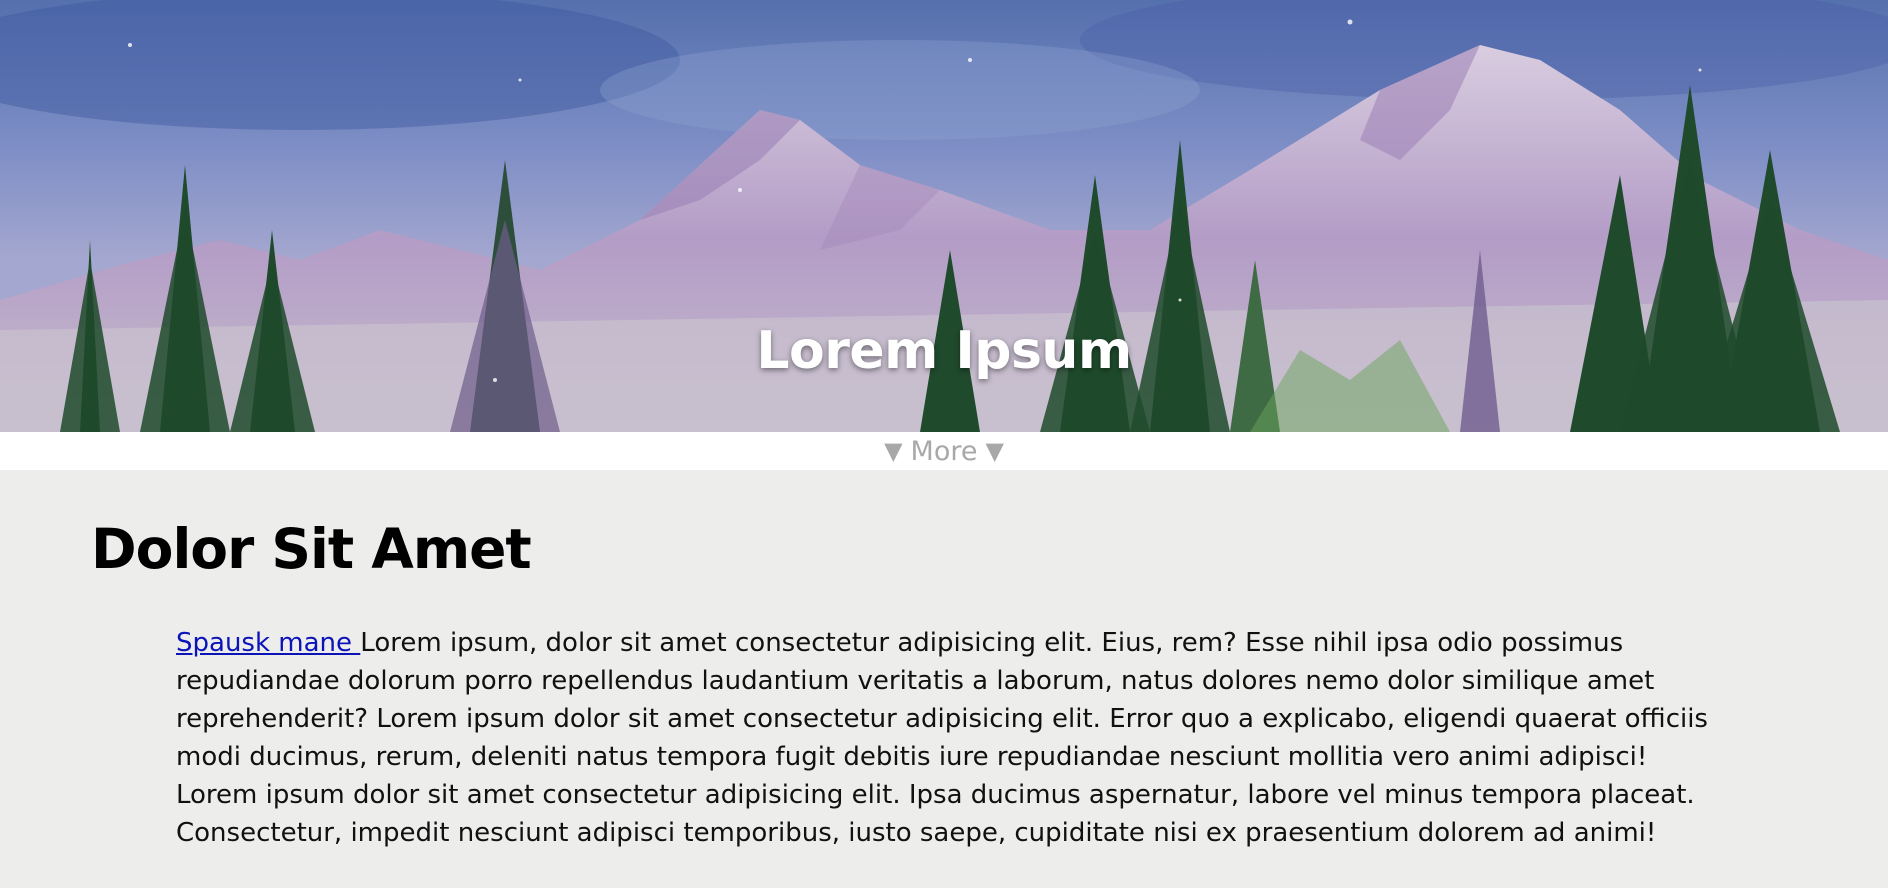 The image size is (1888, 888). I want to click on spausk-mane-link: Spausk mane, so click(268, 643).